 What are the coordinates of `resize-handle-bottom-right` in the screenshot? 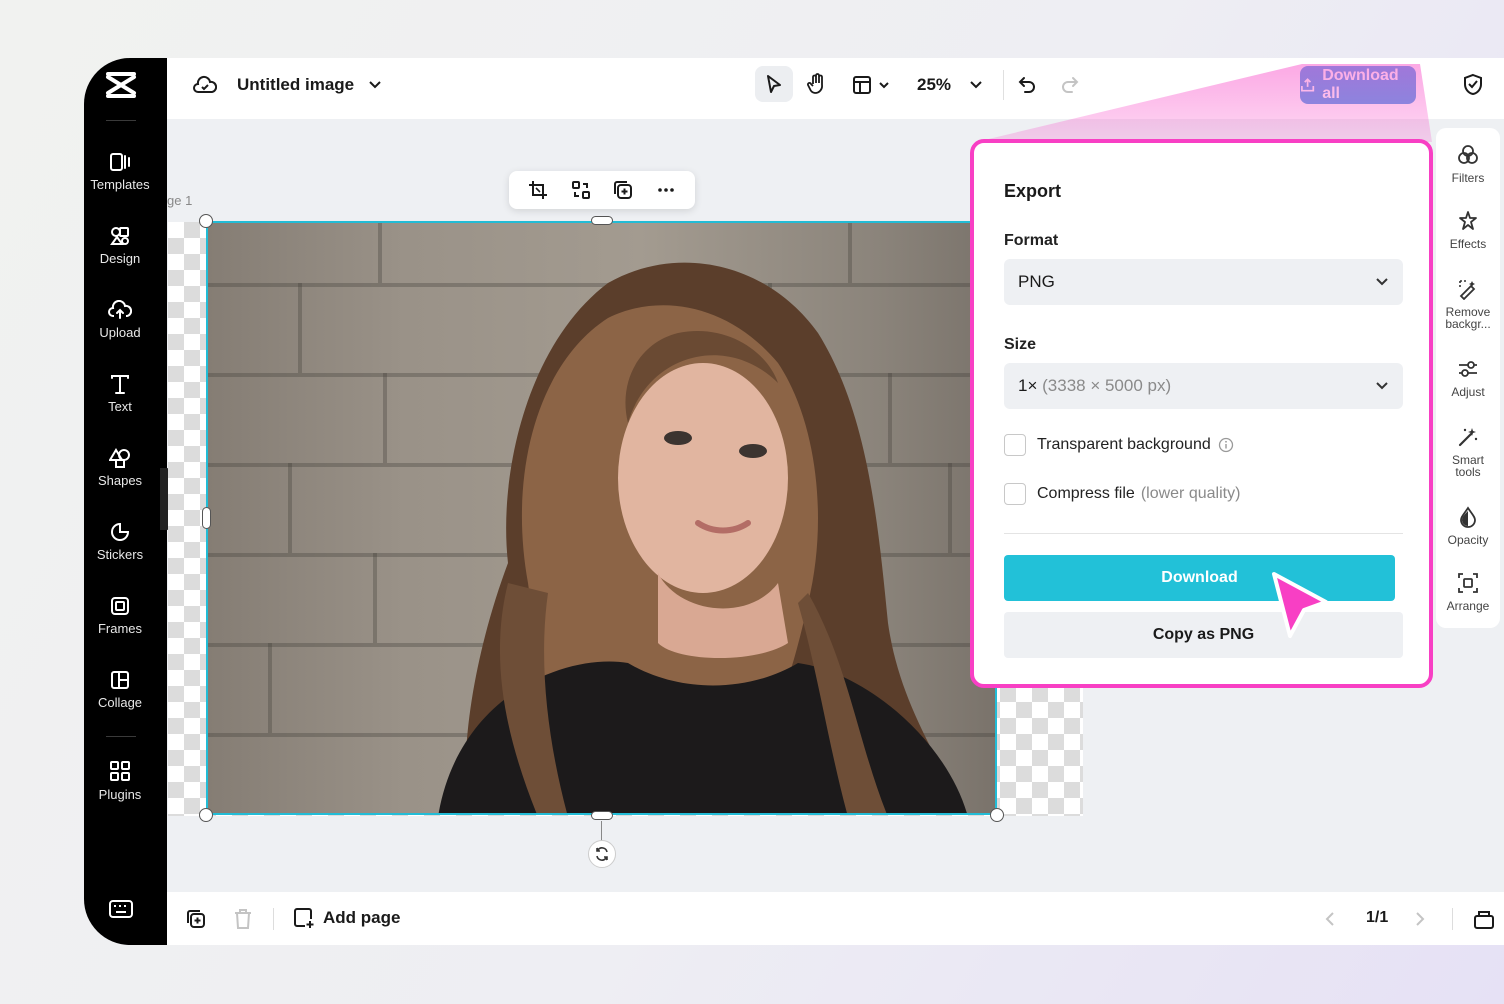 It's located at (997, 815).